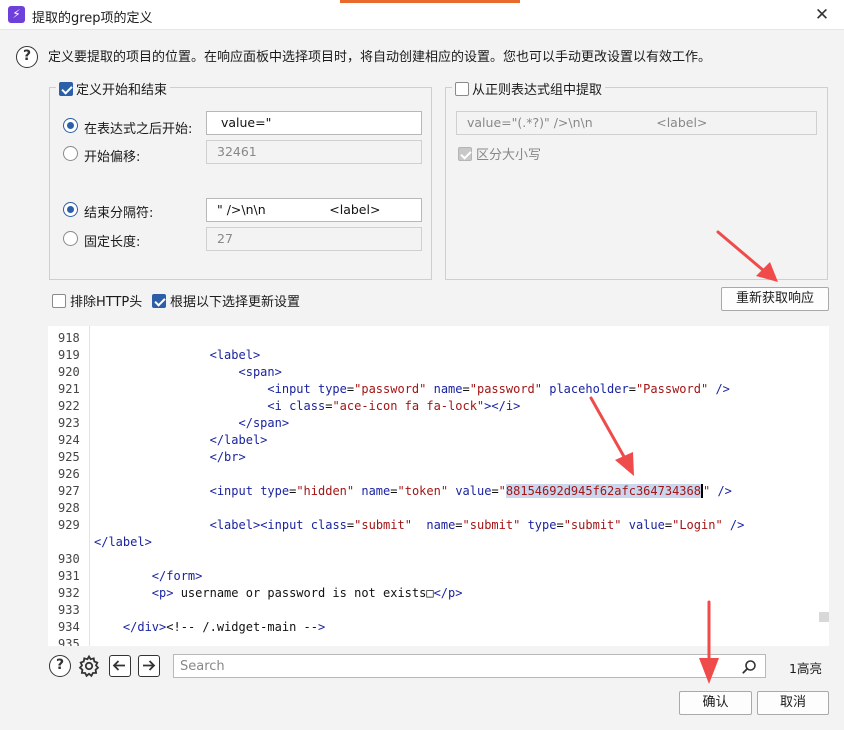 This screenshot has width=844, height=730. What do you see at coordinates (314, 210) in the screenshot?
I see `end-delimiter-input: " />\n\n <label>` at bounding box center [314, 210].